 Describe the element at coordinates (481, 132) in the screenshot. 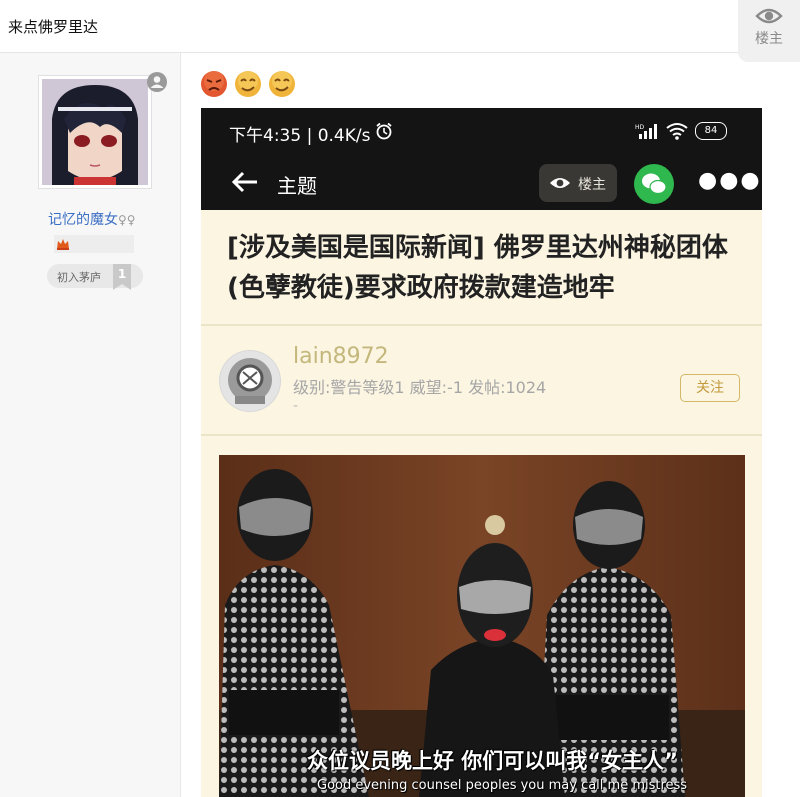

I see `phone-status-bar: 下午4:35 | 0.4K/s HD 84` at that location.